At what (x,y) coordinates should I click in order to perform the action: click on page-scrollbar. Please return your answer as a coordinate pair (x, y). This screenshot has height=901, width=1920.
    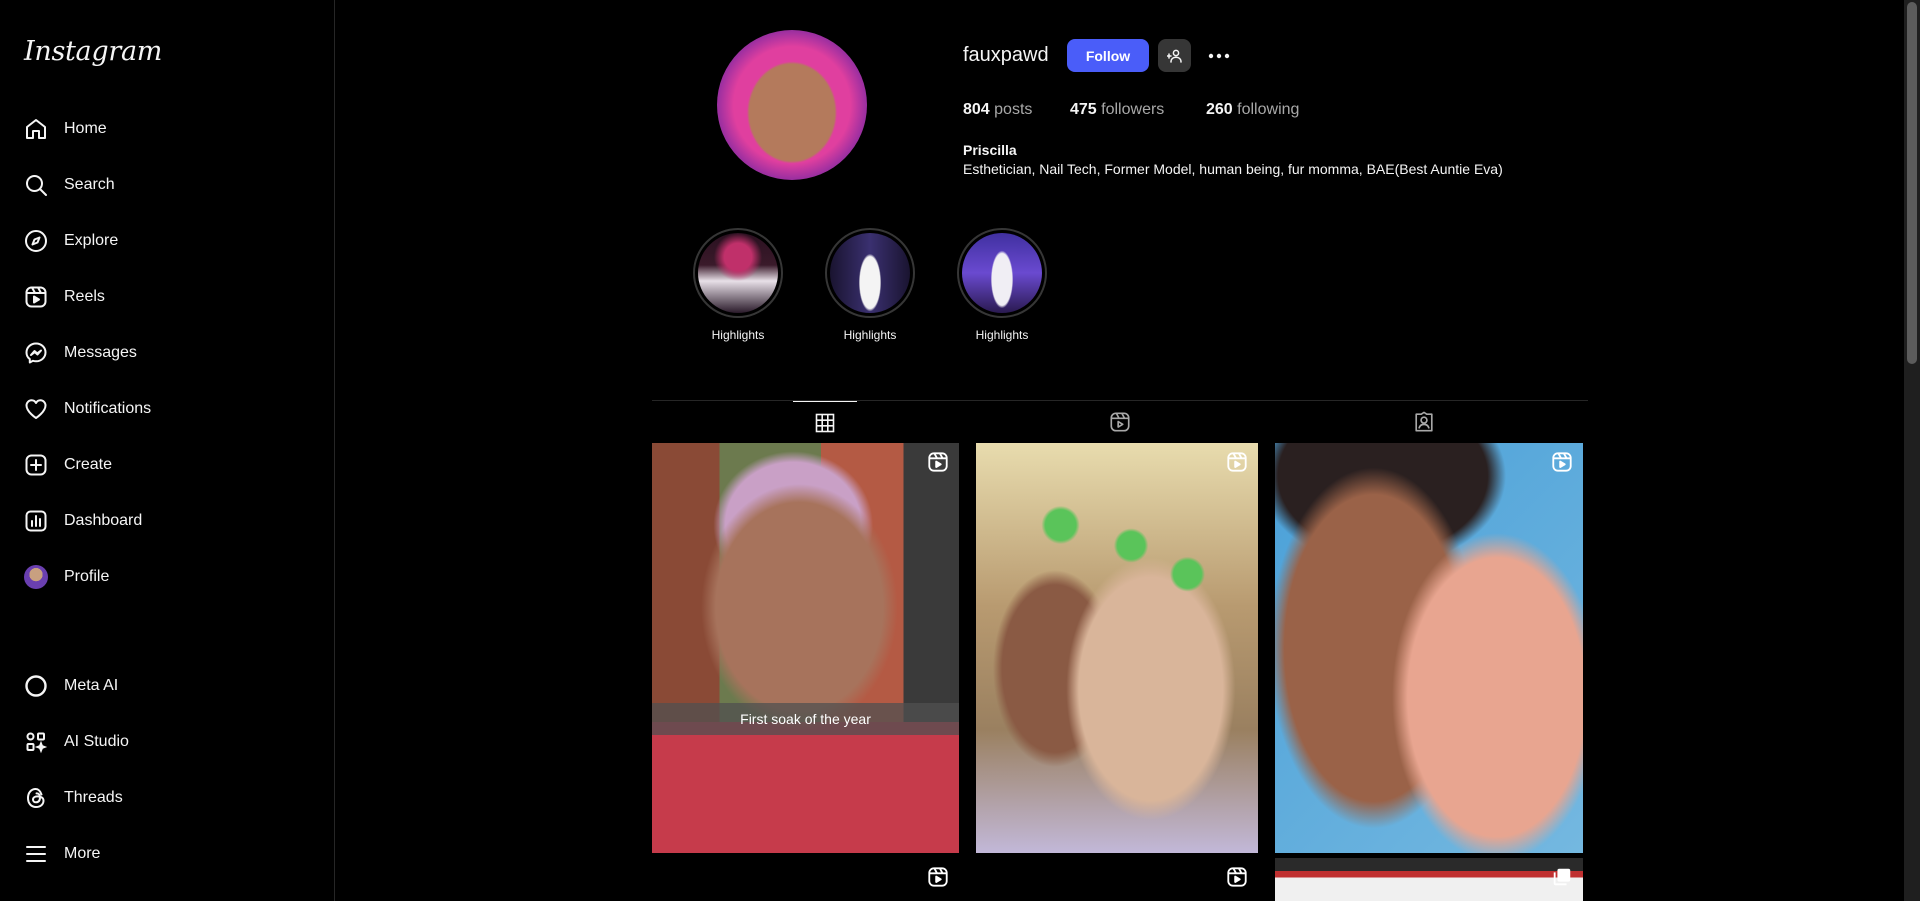
    Looking at the image, I should click on (1912, 450).